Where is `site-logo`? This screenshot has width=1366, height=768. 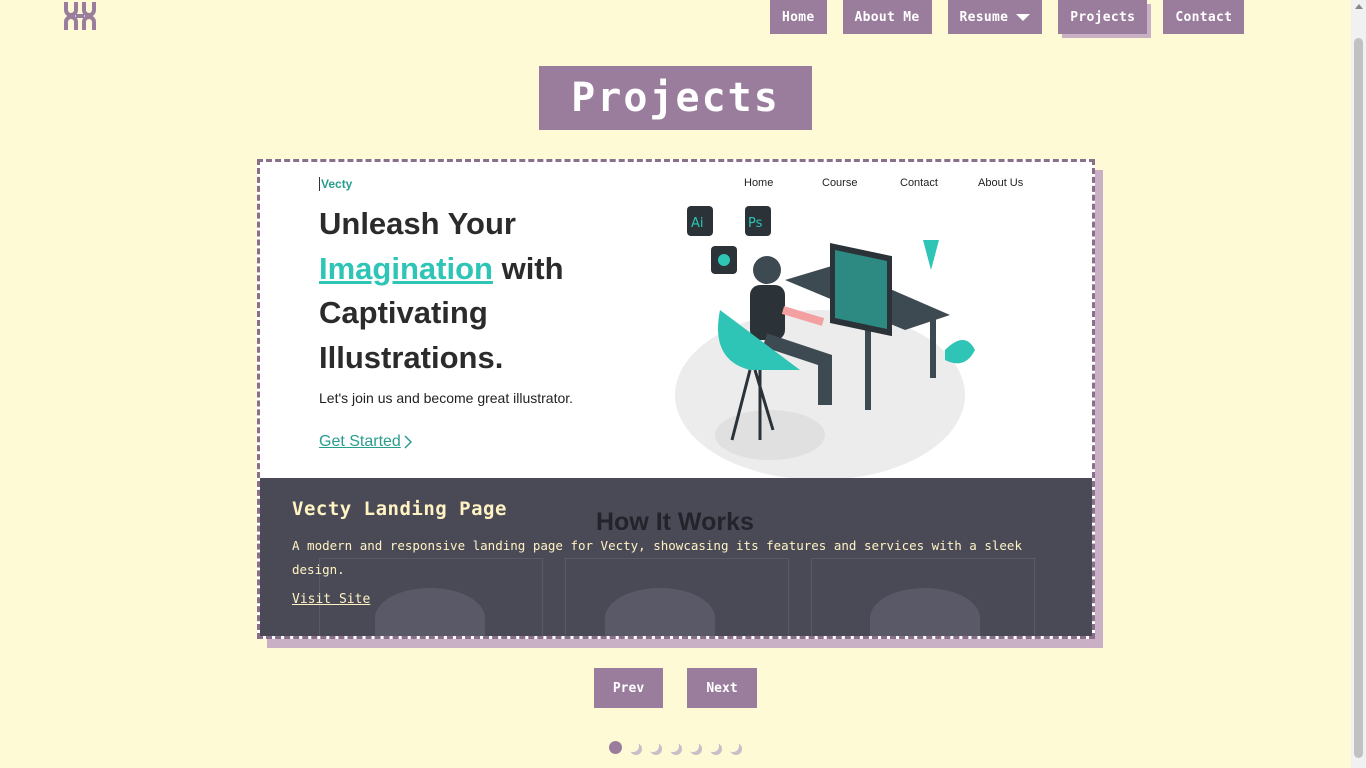
site-logo is located at coordinates (80, 16).